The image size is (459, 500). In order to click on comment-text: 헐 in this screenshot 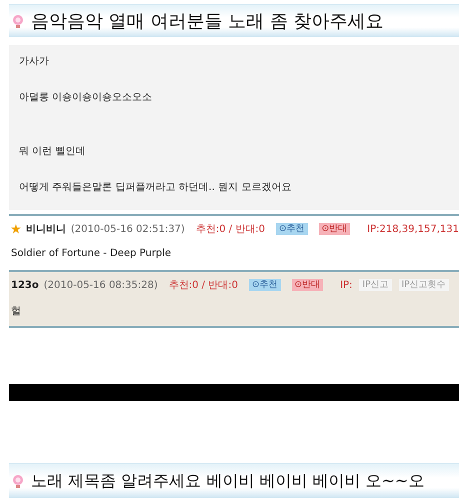, I will do `click(16, 312)`.